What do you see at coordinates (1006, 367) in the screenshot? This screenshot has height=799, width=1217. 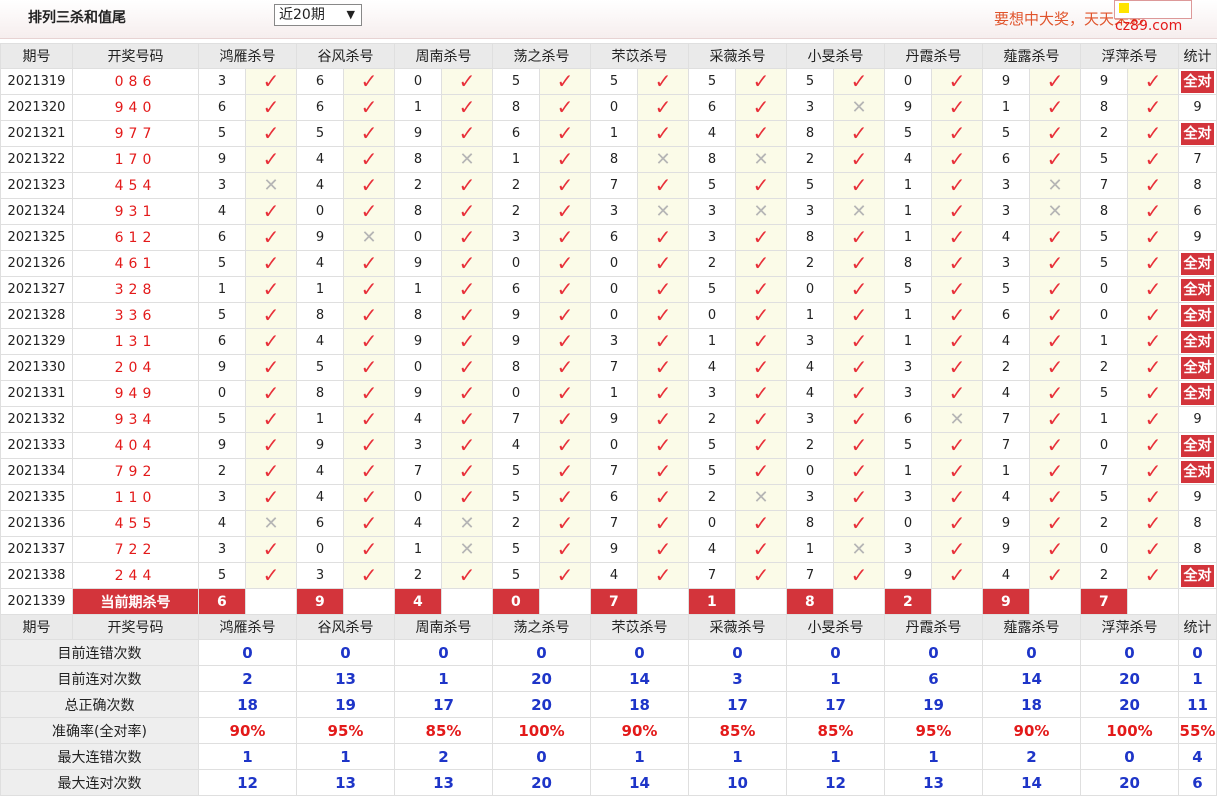 I see `kill-number: 2` at bounding box center [1006, 367].